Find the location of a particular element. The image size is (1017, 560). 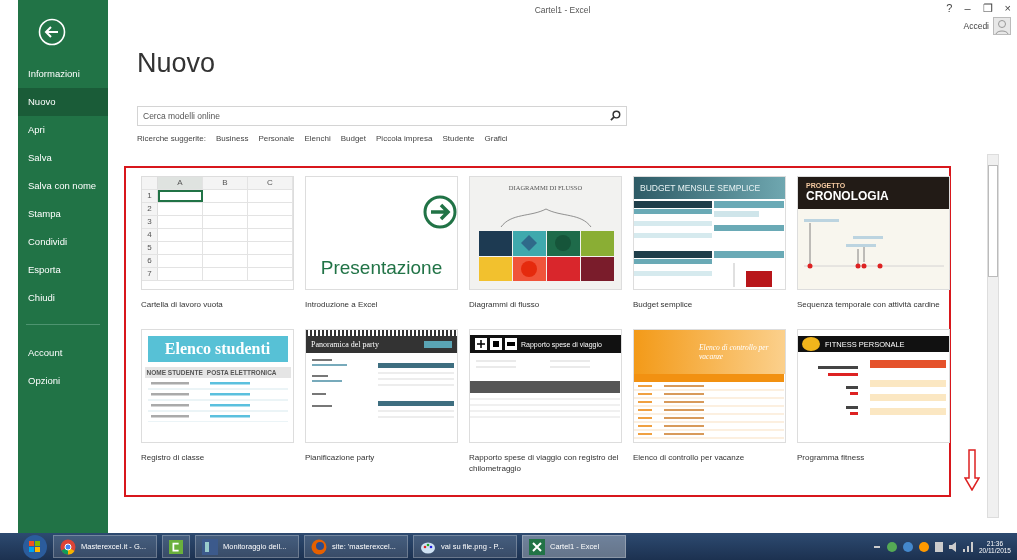

page-heading: Nuovo is located at coordinates (177, 64).